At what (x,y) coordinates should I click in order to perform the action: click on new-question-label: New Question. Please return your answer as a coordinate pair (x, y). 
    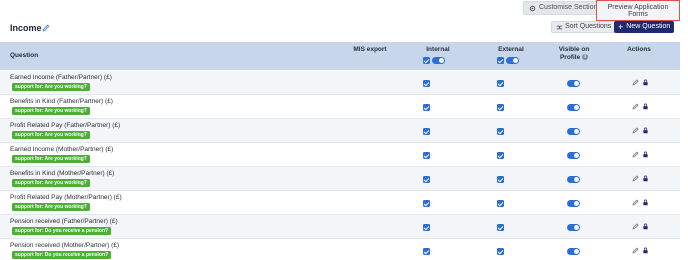
    Looking at the image, I should click on (648, 26).